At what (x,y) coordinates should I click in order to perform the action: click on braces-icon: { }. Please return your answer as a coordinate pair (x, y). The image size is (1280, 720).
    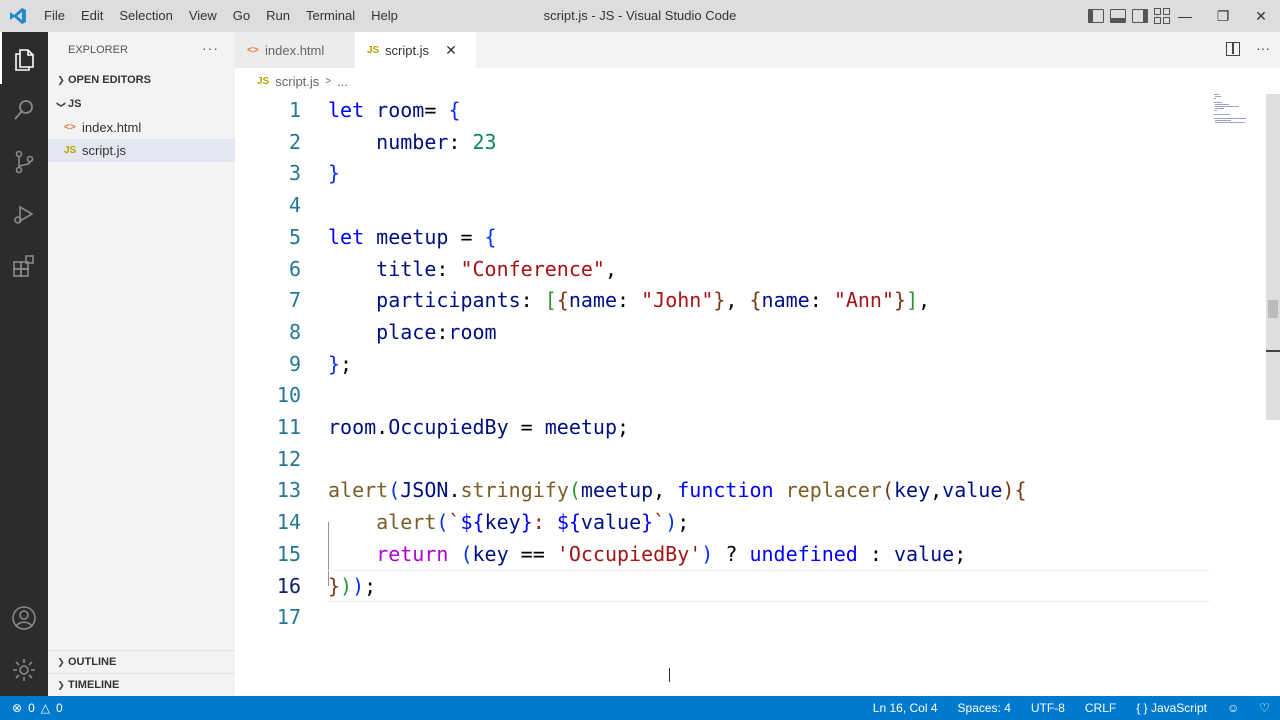
    Looking at the image, I should click on (1142, 708).